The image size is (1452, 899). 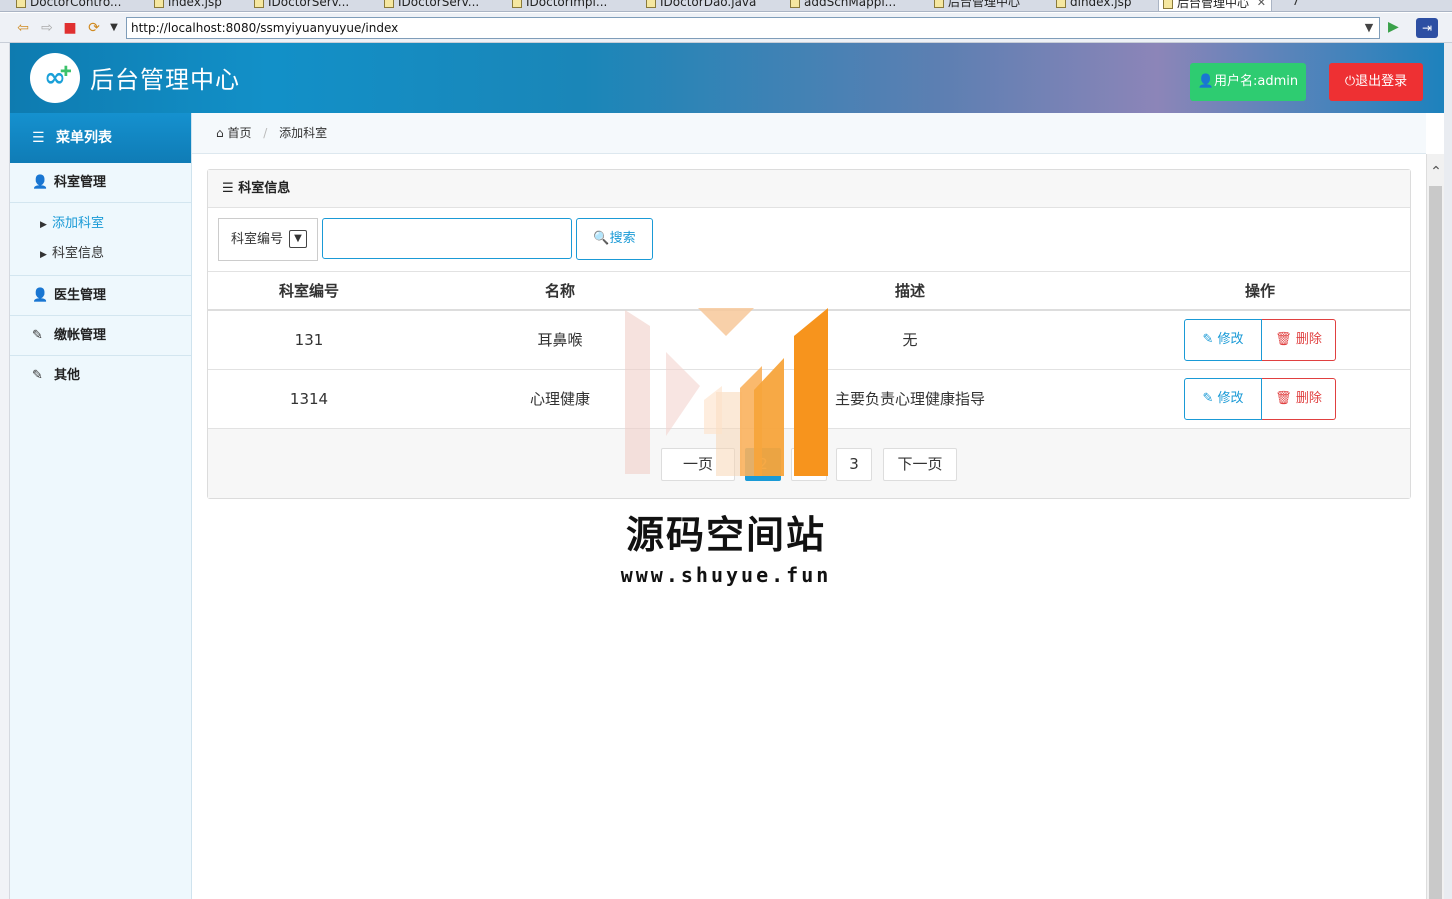 I want to click on pagination: 一页 2 3 下一页, so click(x=809, y=463).